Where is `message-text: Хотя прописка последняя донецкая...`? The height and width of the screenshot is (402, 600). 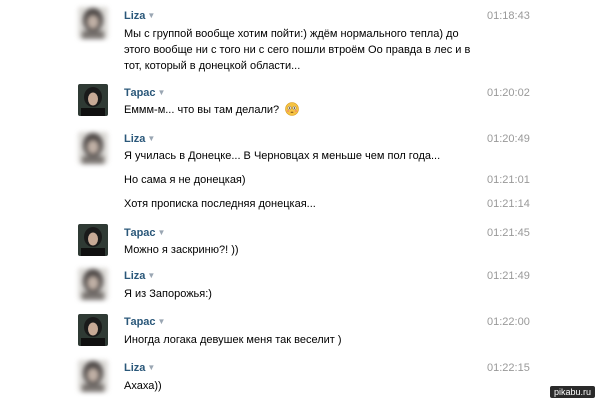
message-text: Хотя прописка последняя донецкая... is located at coordinates (220, 204).